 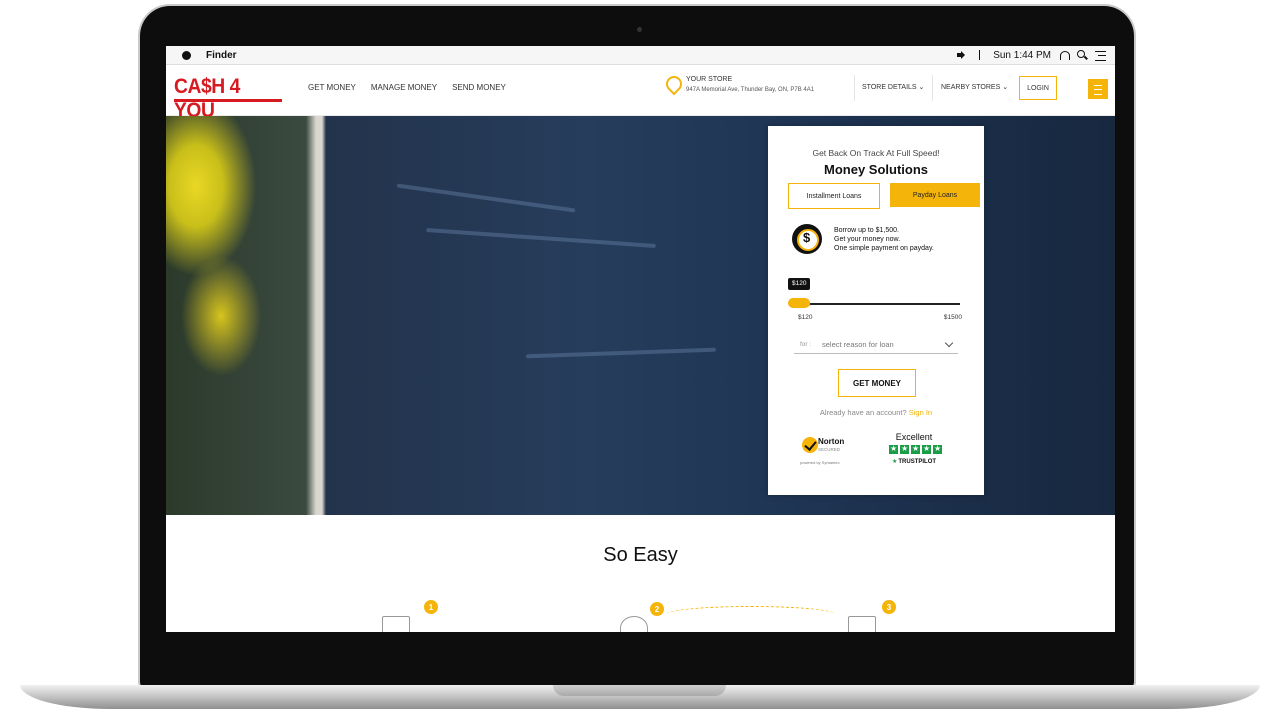 What do you see at coordinates (674, 84) in the screenshot?
I see `location-pin-icon` at bounding box center [674, 84].